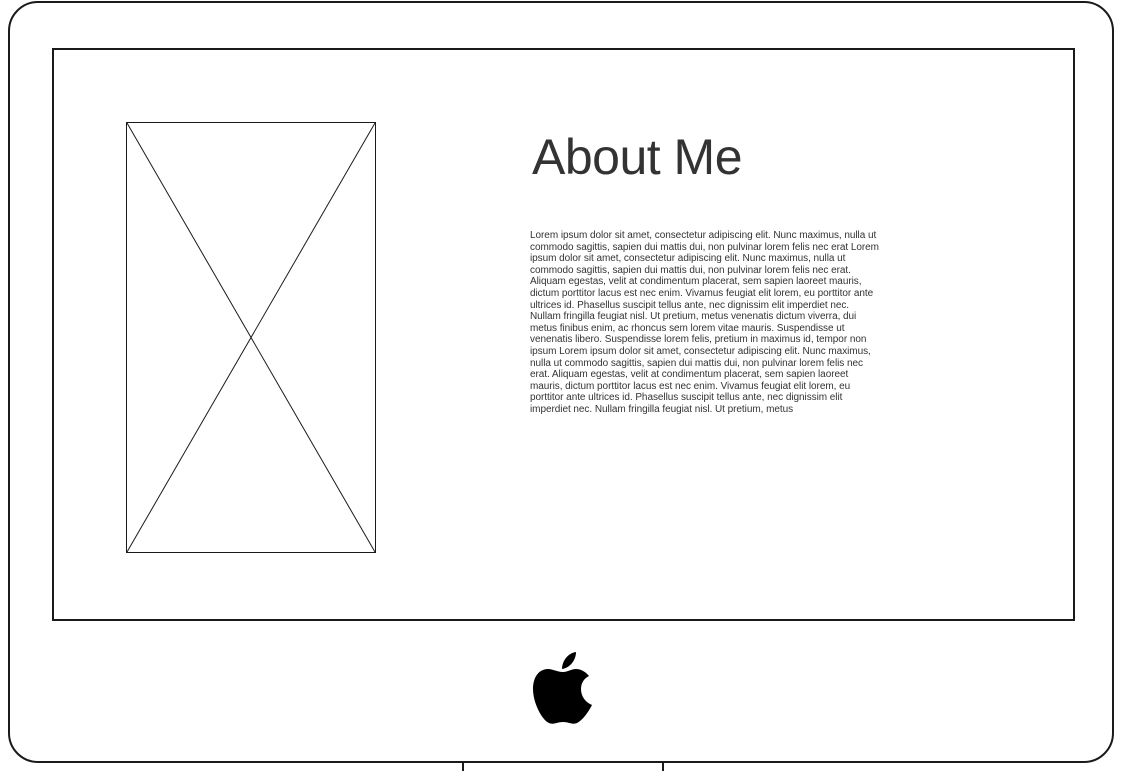 This screenshot has height=771, width=1124. Describe the element at coordinates (251, 337) in the screenshot. I see `image-placeholder-icon` at that location.